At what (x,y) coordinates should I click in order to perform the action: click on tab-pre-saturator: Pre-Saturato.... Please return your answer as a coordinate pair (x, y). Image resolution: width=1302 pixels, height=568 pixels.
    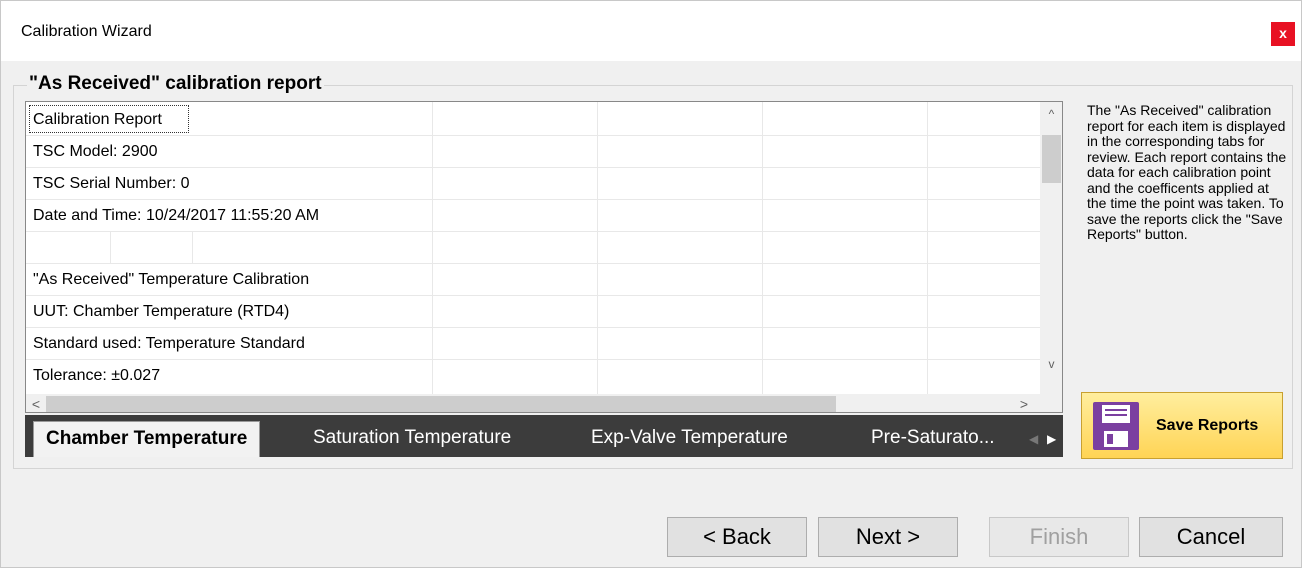
    Looking at the image, I should click on (933, 438).